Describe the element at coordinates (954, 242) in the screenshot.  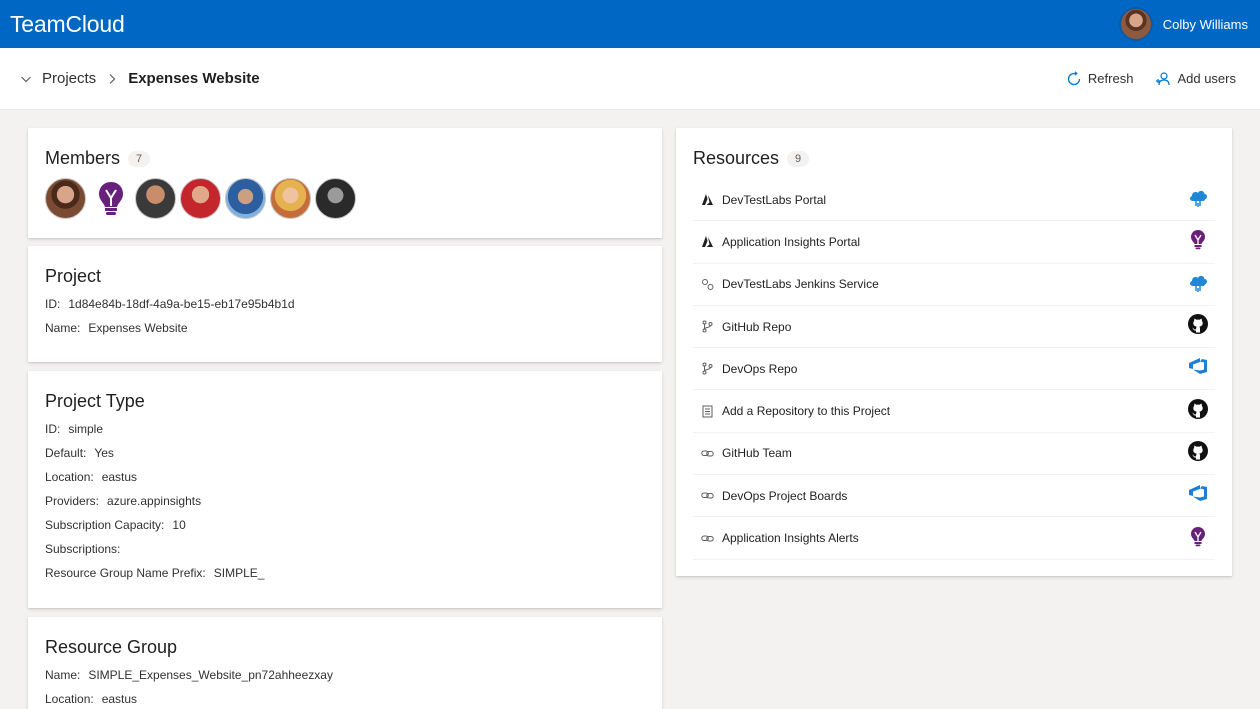
I see `resource-row: Application Insights Portal` at that location.